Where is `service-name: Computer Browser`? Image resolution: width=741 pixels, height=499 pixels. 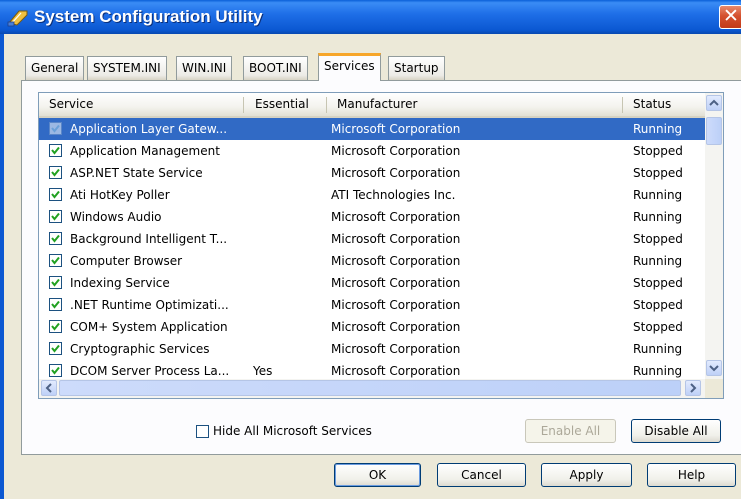
service-name: Computer Browser is located at coordinates (126, 261).